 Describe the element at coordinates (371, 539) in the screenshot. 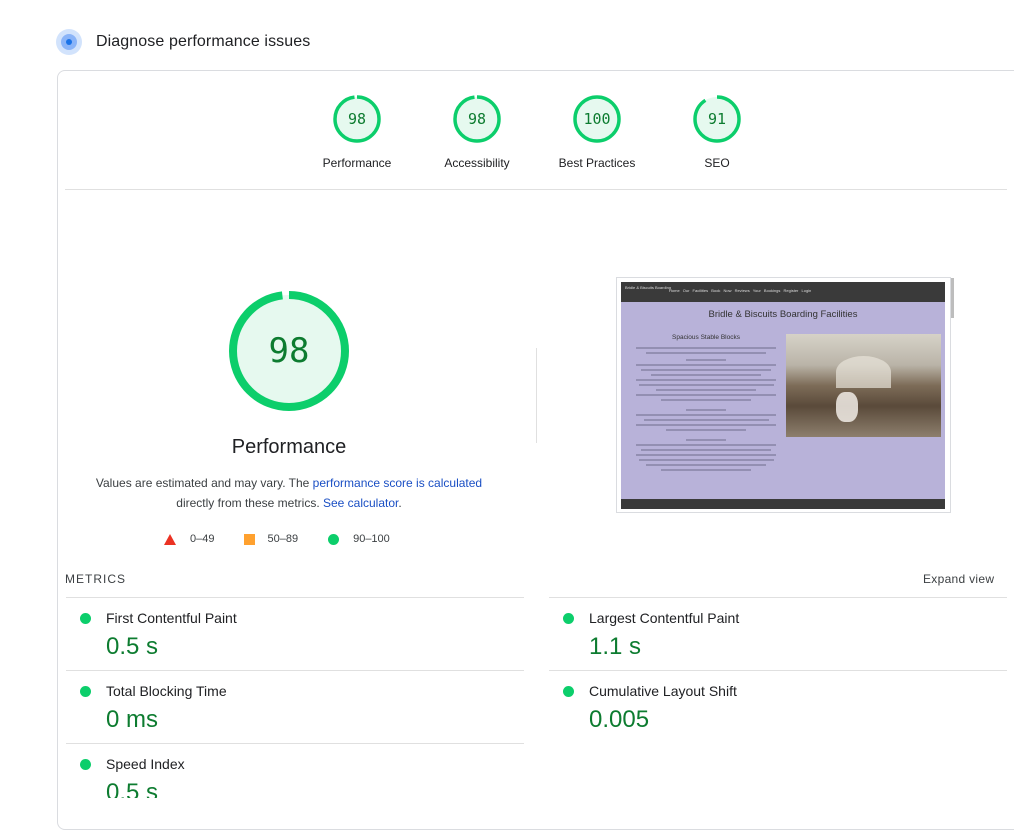

I see `legend-range: 90–100` at that location.